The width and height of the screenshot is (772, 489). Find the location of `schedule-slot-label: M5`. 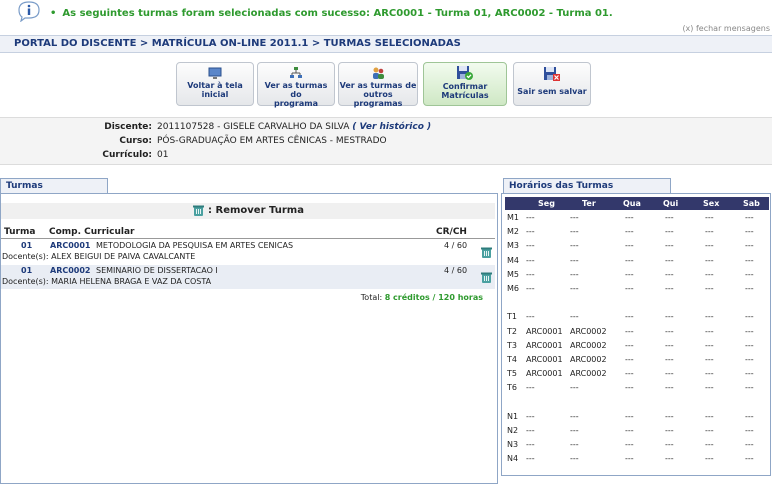

schedule-slot-label: M5 is located at coordinates (513, 274).